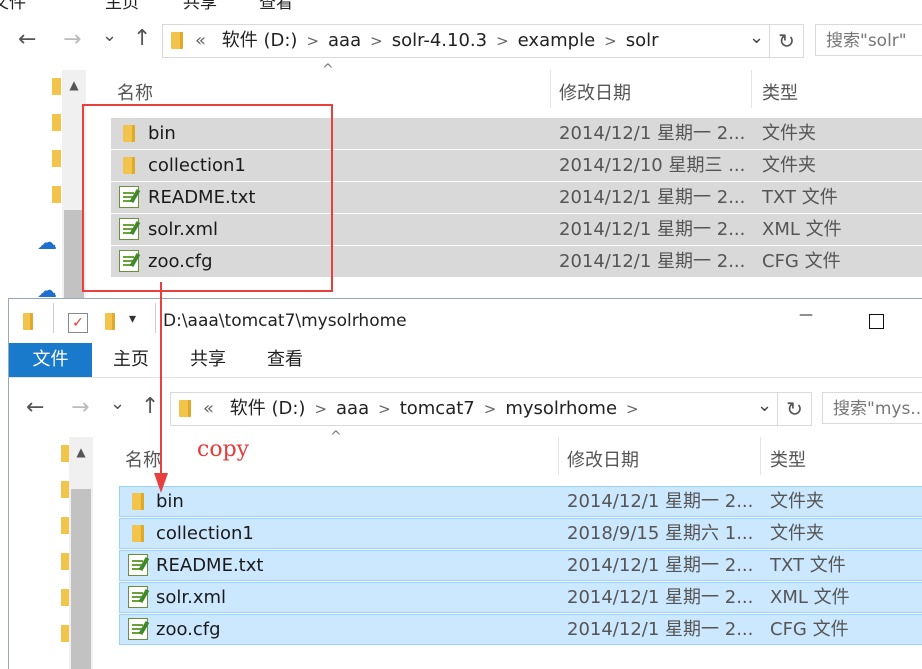 This screenshot has height=669, width=922. What do you see at coordinates (439, 40) in the screenshot?
I see `breadcrumb-item: solr-4.10.3` at bounding box center [439, 40].